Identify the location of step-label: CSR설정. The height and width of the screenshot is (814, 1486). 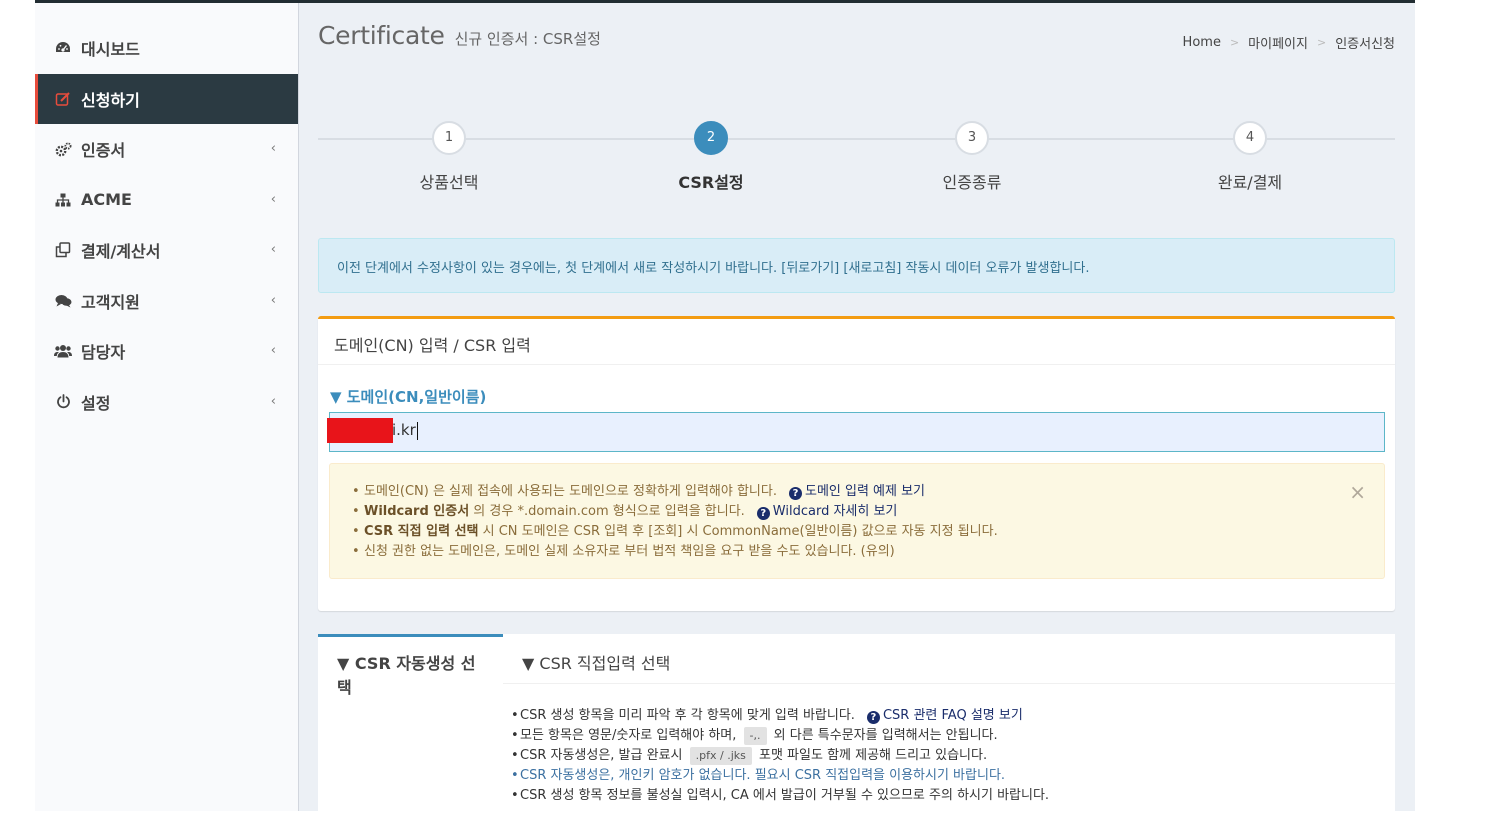
(711, 182).